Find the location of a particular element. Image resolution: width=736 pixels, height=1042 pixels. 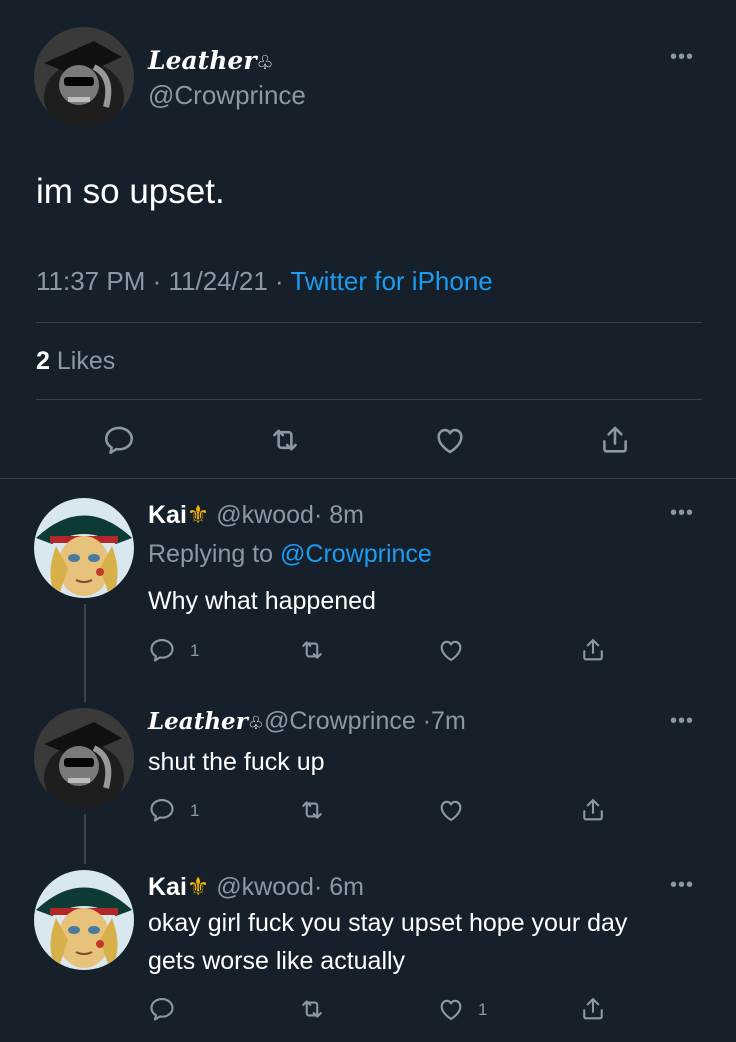

likes-count: 2 is located at coordinates (43, 361).